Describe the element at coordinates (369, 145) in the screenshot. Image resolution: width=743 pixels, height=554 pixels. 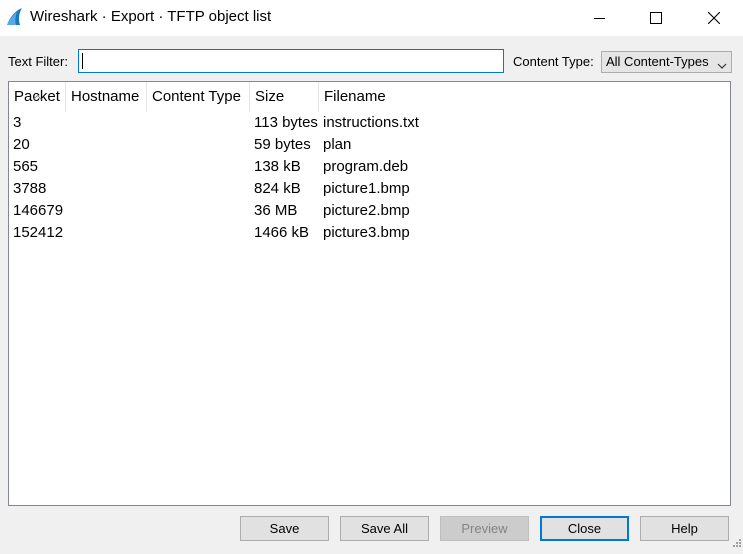
I see `table-row: 20 59 bytes plan` at that location.